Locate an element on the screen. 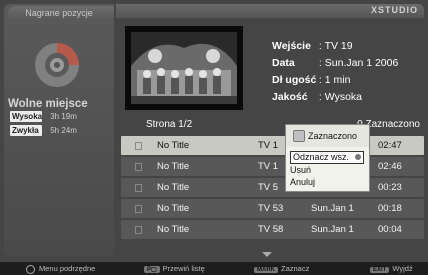  item-time: 02:47 is located at coordinates (390, 145).